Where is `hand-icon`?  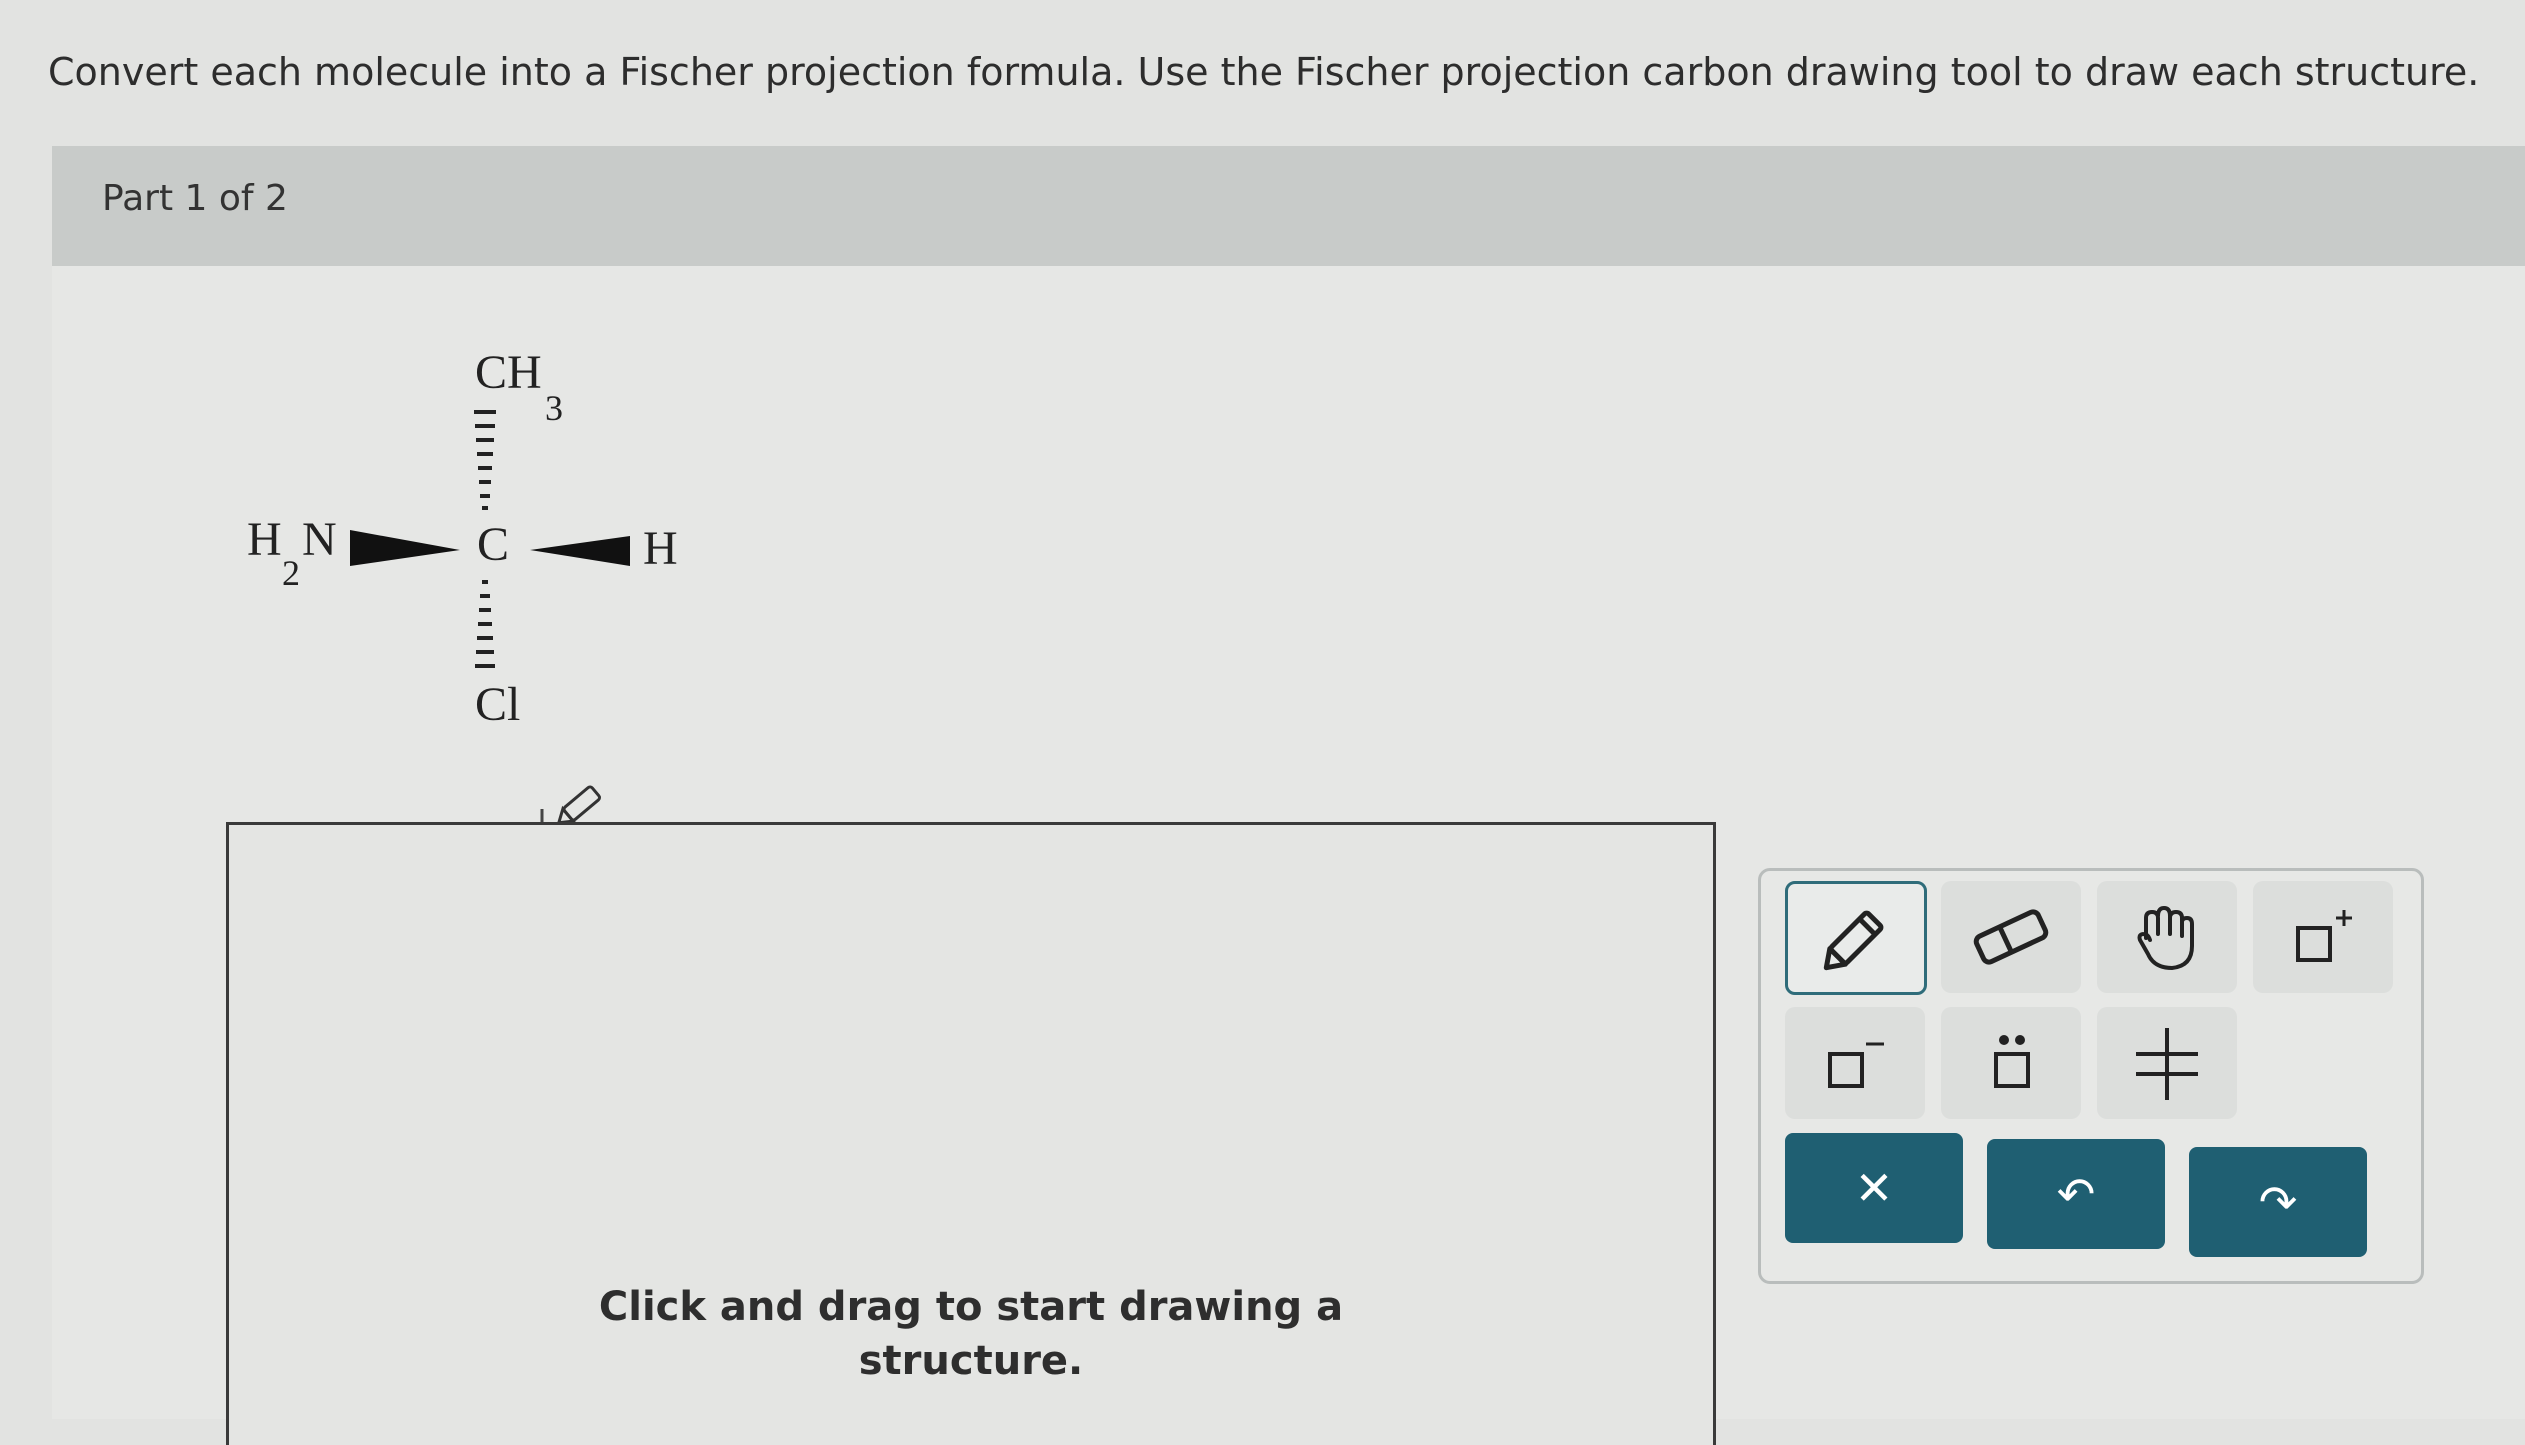 hand-icon is located at coordinates (2165, 938).